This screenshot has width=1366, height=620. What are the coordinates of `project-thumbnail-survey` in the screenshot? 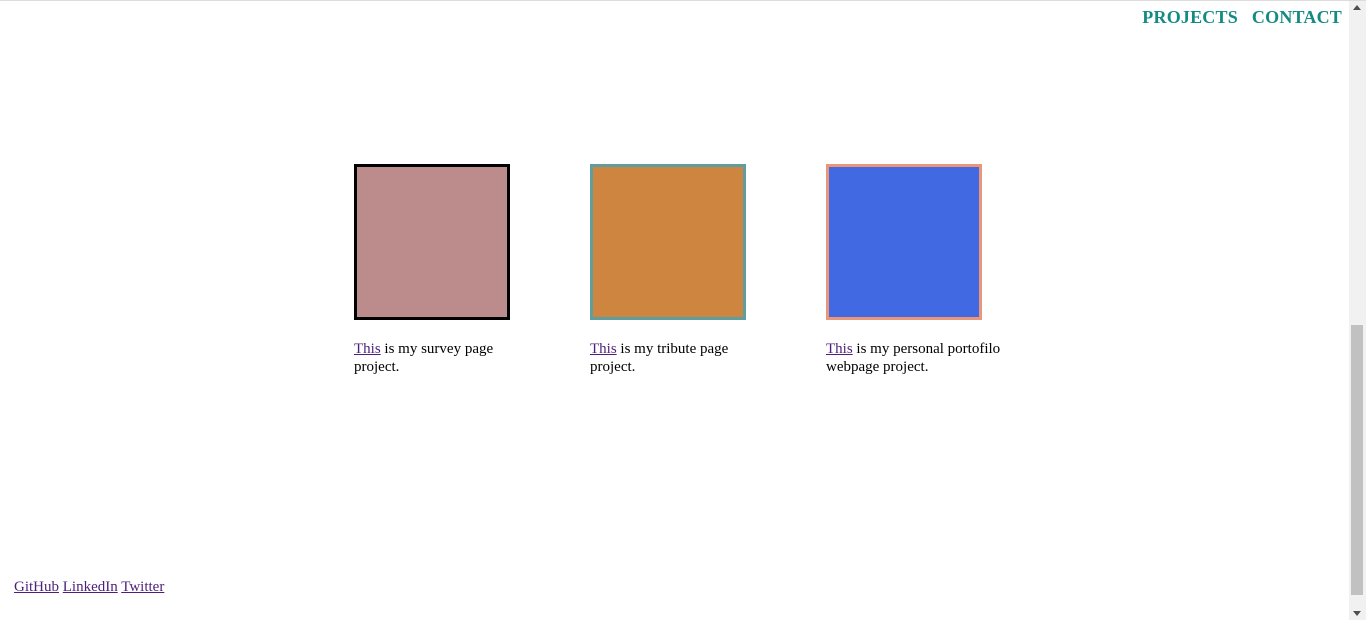 It's located at (432, 242).